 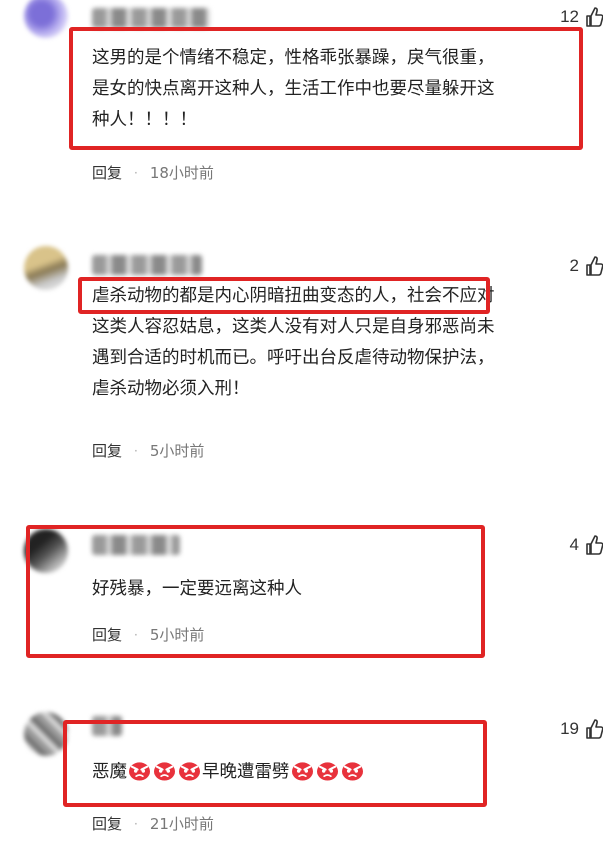 What do you see at coordinates (246, 772) in the screenshot?
I see `comment-text-part: 早晚遭雷劈` at bounding box center [246, 772].